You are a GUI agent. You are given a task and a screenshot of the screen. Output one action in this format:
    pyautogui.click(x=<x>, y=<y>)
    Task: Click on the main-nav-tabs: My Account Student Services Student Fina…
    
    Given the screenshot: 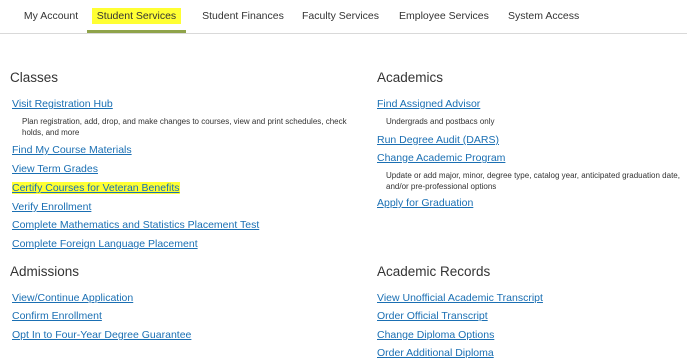 What is the action you would take?
    pyautogui.click(x=343, y=17)
    